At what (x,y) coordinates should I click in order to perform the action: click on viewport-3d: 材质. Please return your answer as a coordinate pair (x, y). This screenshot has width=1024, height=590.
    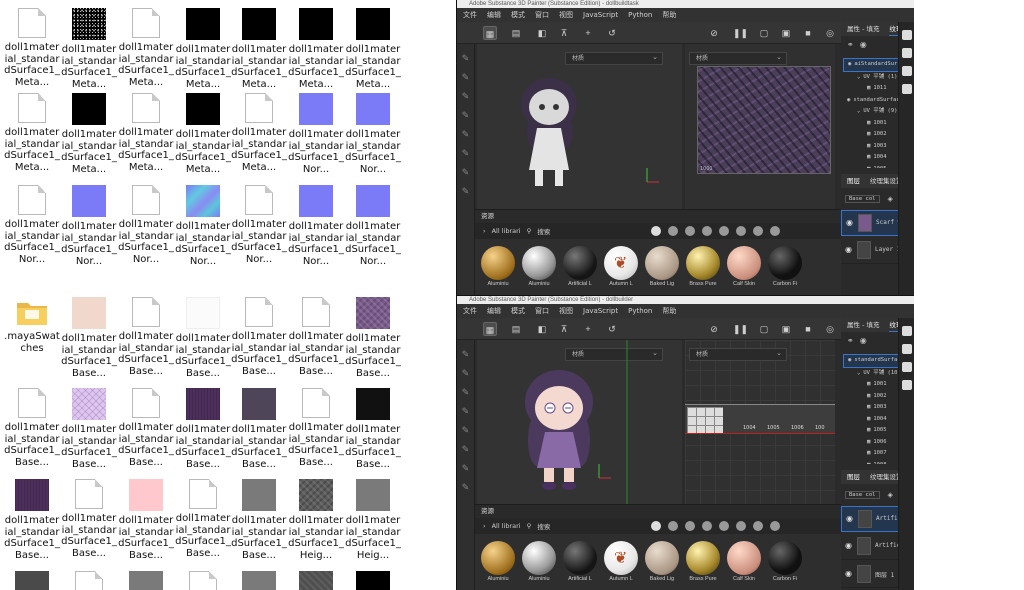
    Looking at the image, I should click on (579, 126).